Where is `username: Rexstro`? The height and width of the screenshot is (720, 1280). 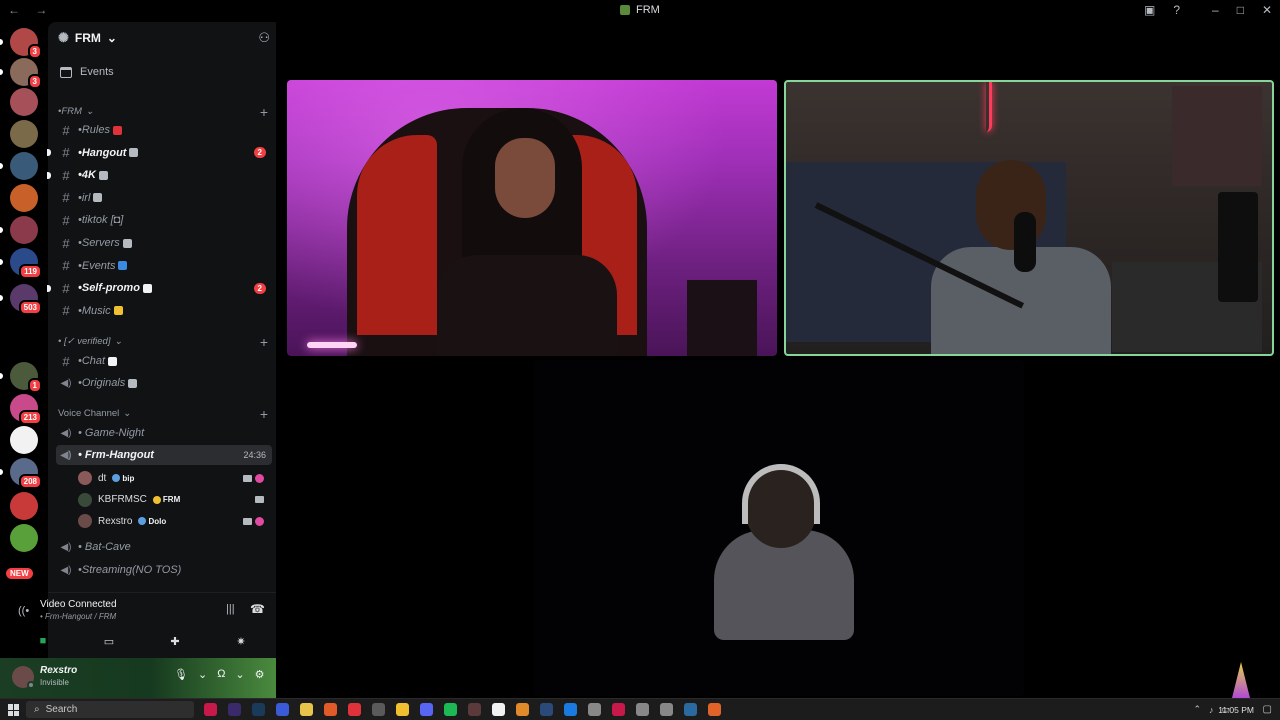 username: Rexstro is located at coordinates (58, 670).